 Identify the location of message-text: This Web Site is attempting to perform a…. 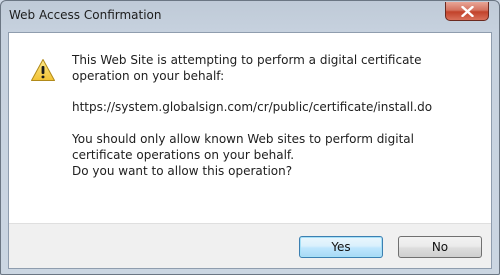
(247, 68).